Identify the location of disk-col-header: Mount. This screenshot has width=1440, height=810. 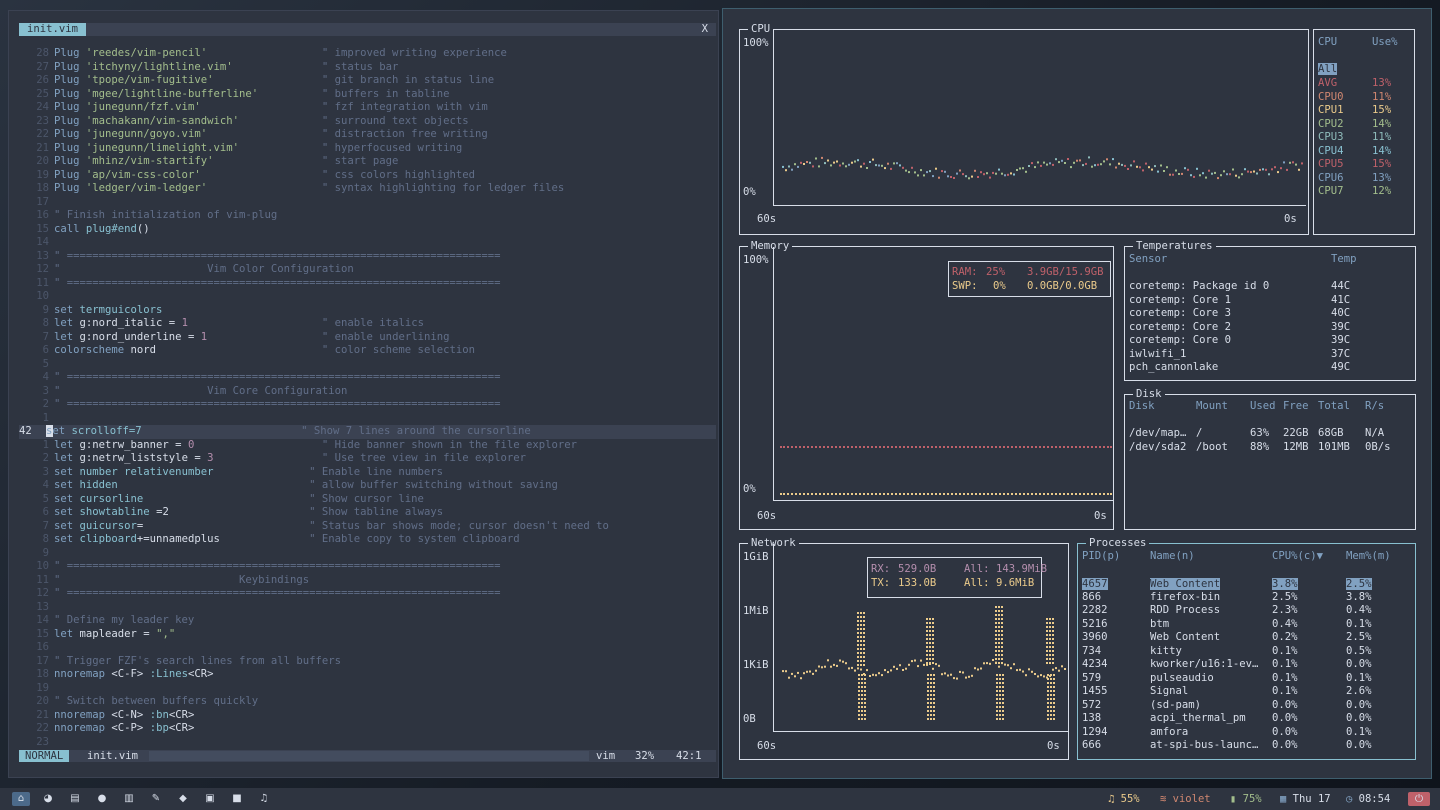
(1212, 407).